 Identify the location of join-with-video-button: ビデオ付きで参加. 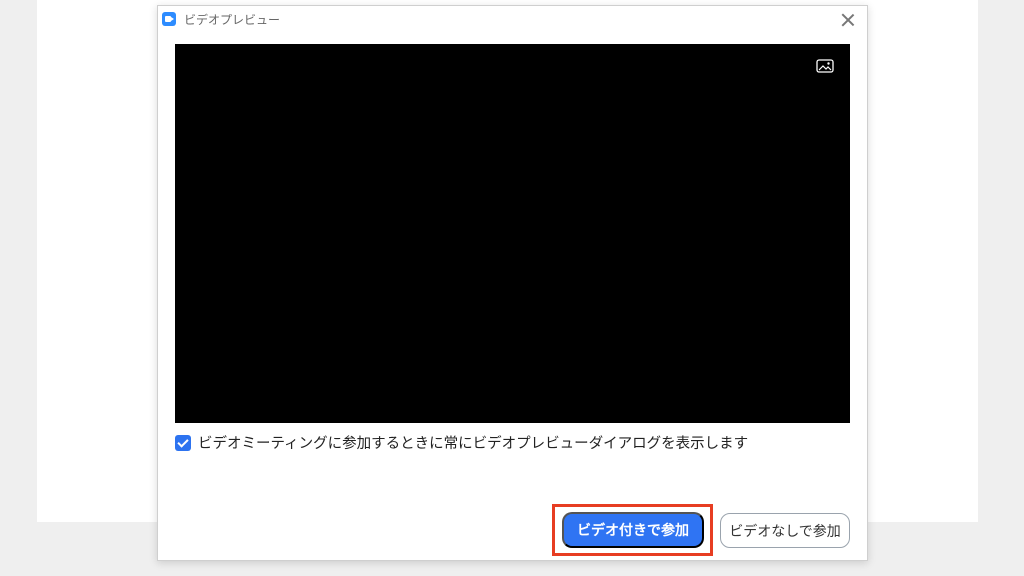
(633, 530).